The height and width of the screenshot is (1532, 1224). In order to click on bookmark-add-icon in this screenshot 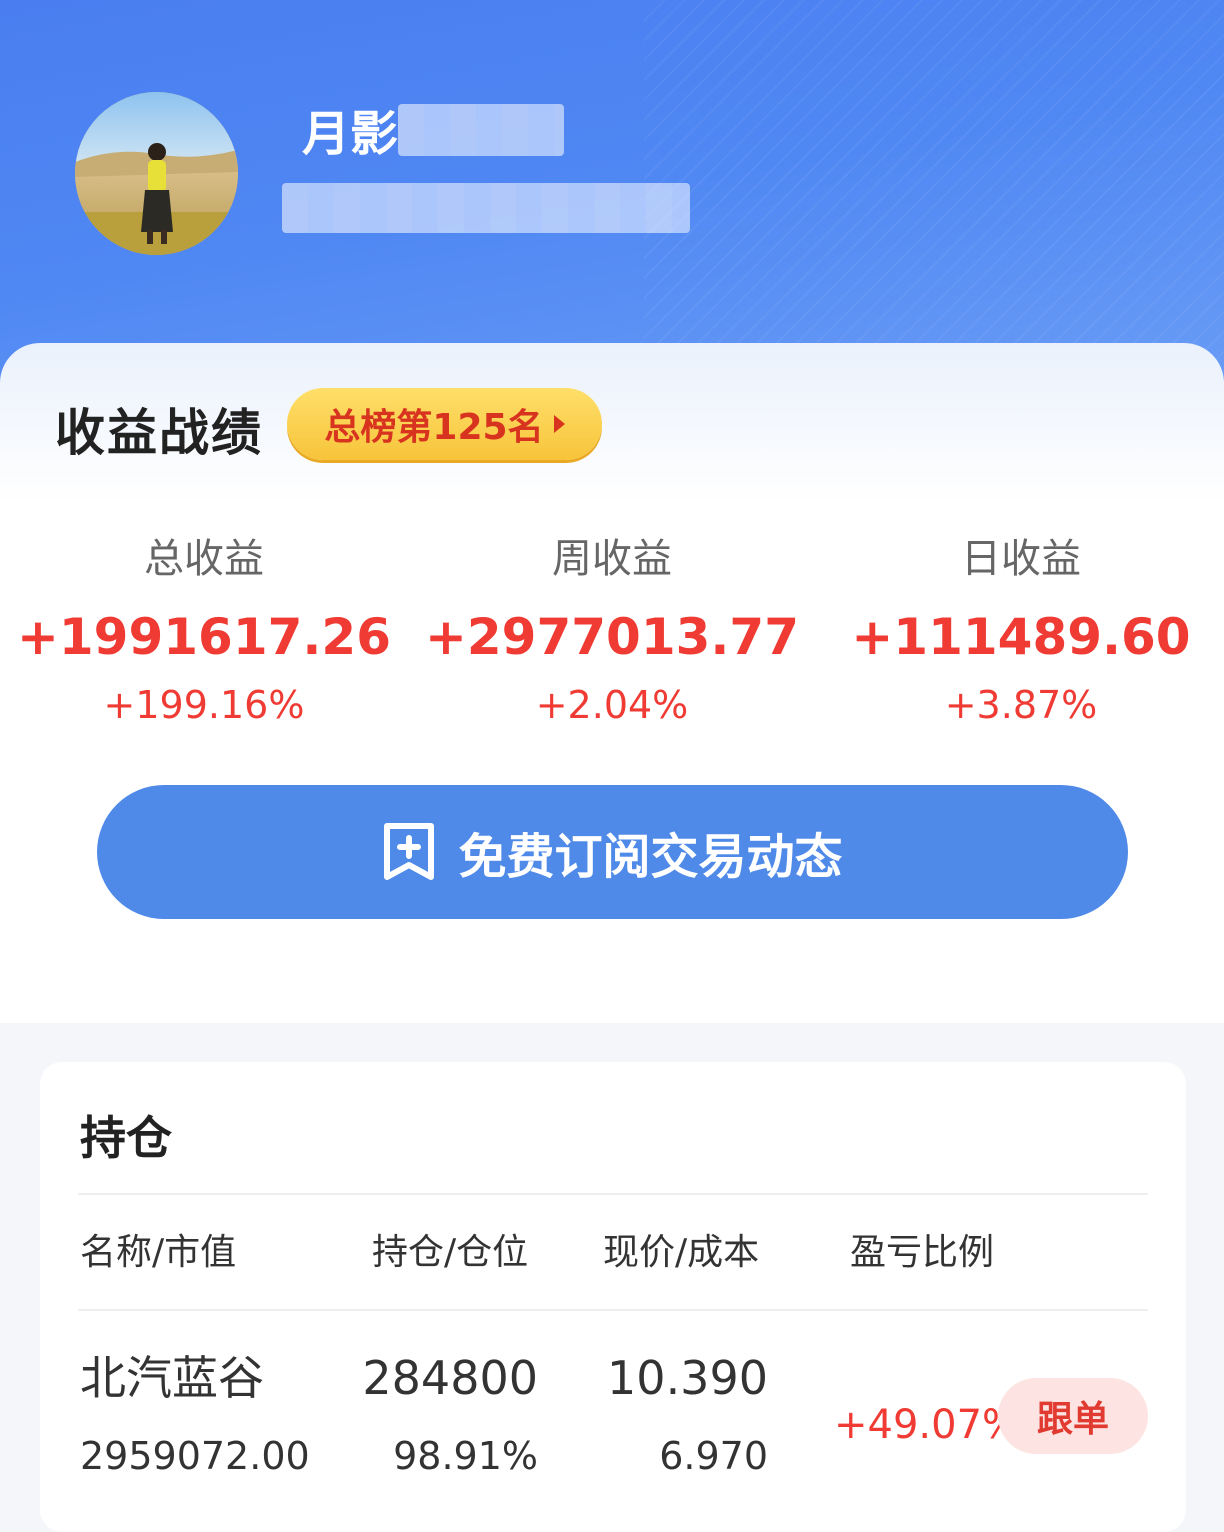, I will do `click(409, 851)`.